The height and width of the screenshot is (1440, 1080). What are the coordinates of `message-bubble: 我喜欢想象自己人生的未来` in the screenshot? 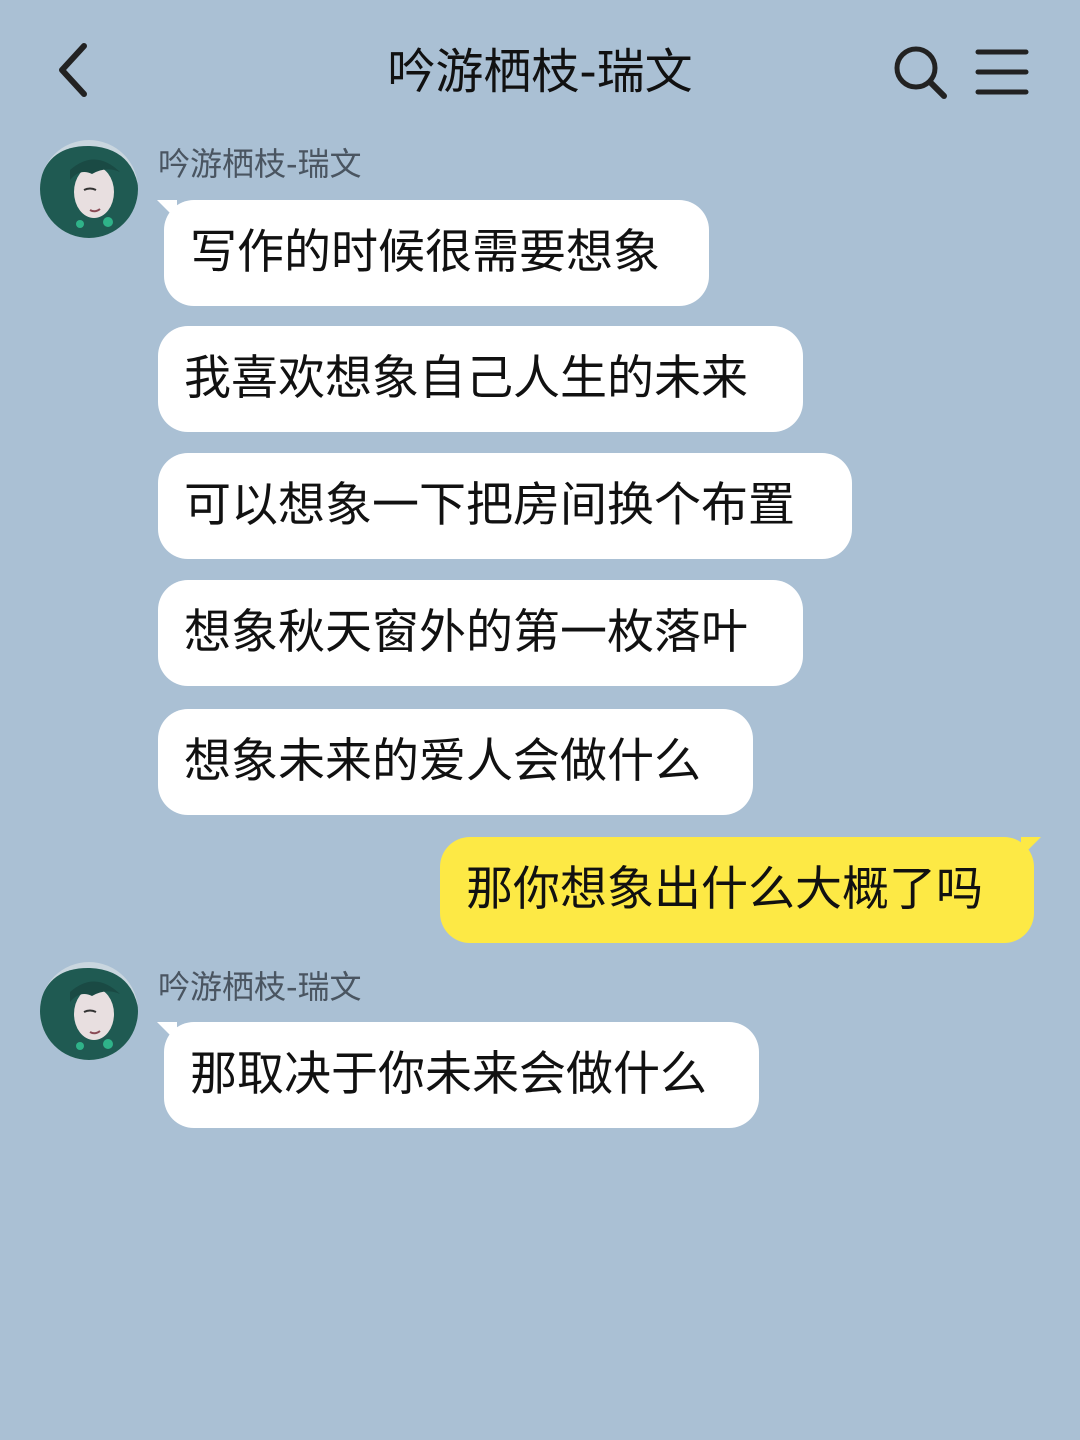 It's located at (480, 379).